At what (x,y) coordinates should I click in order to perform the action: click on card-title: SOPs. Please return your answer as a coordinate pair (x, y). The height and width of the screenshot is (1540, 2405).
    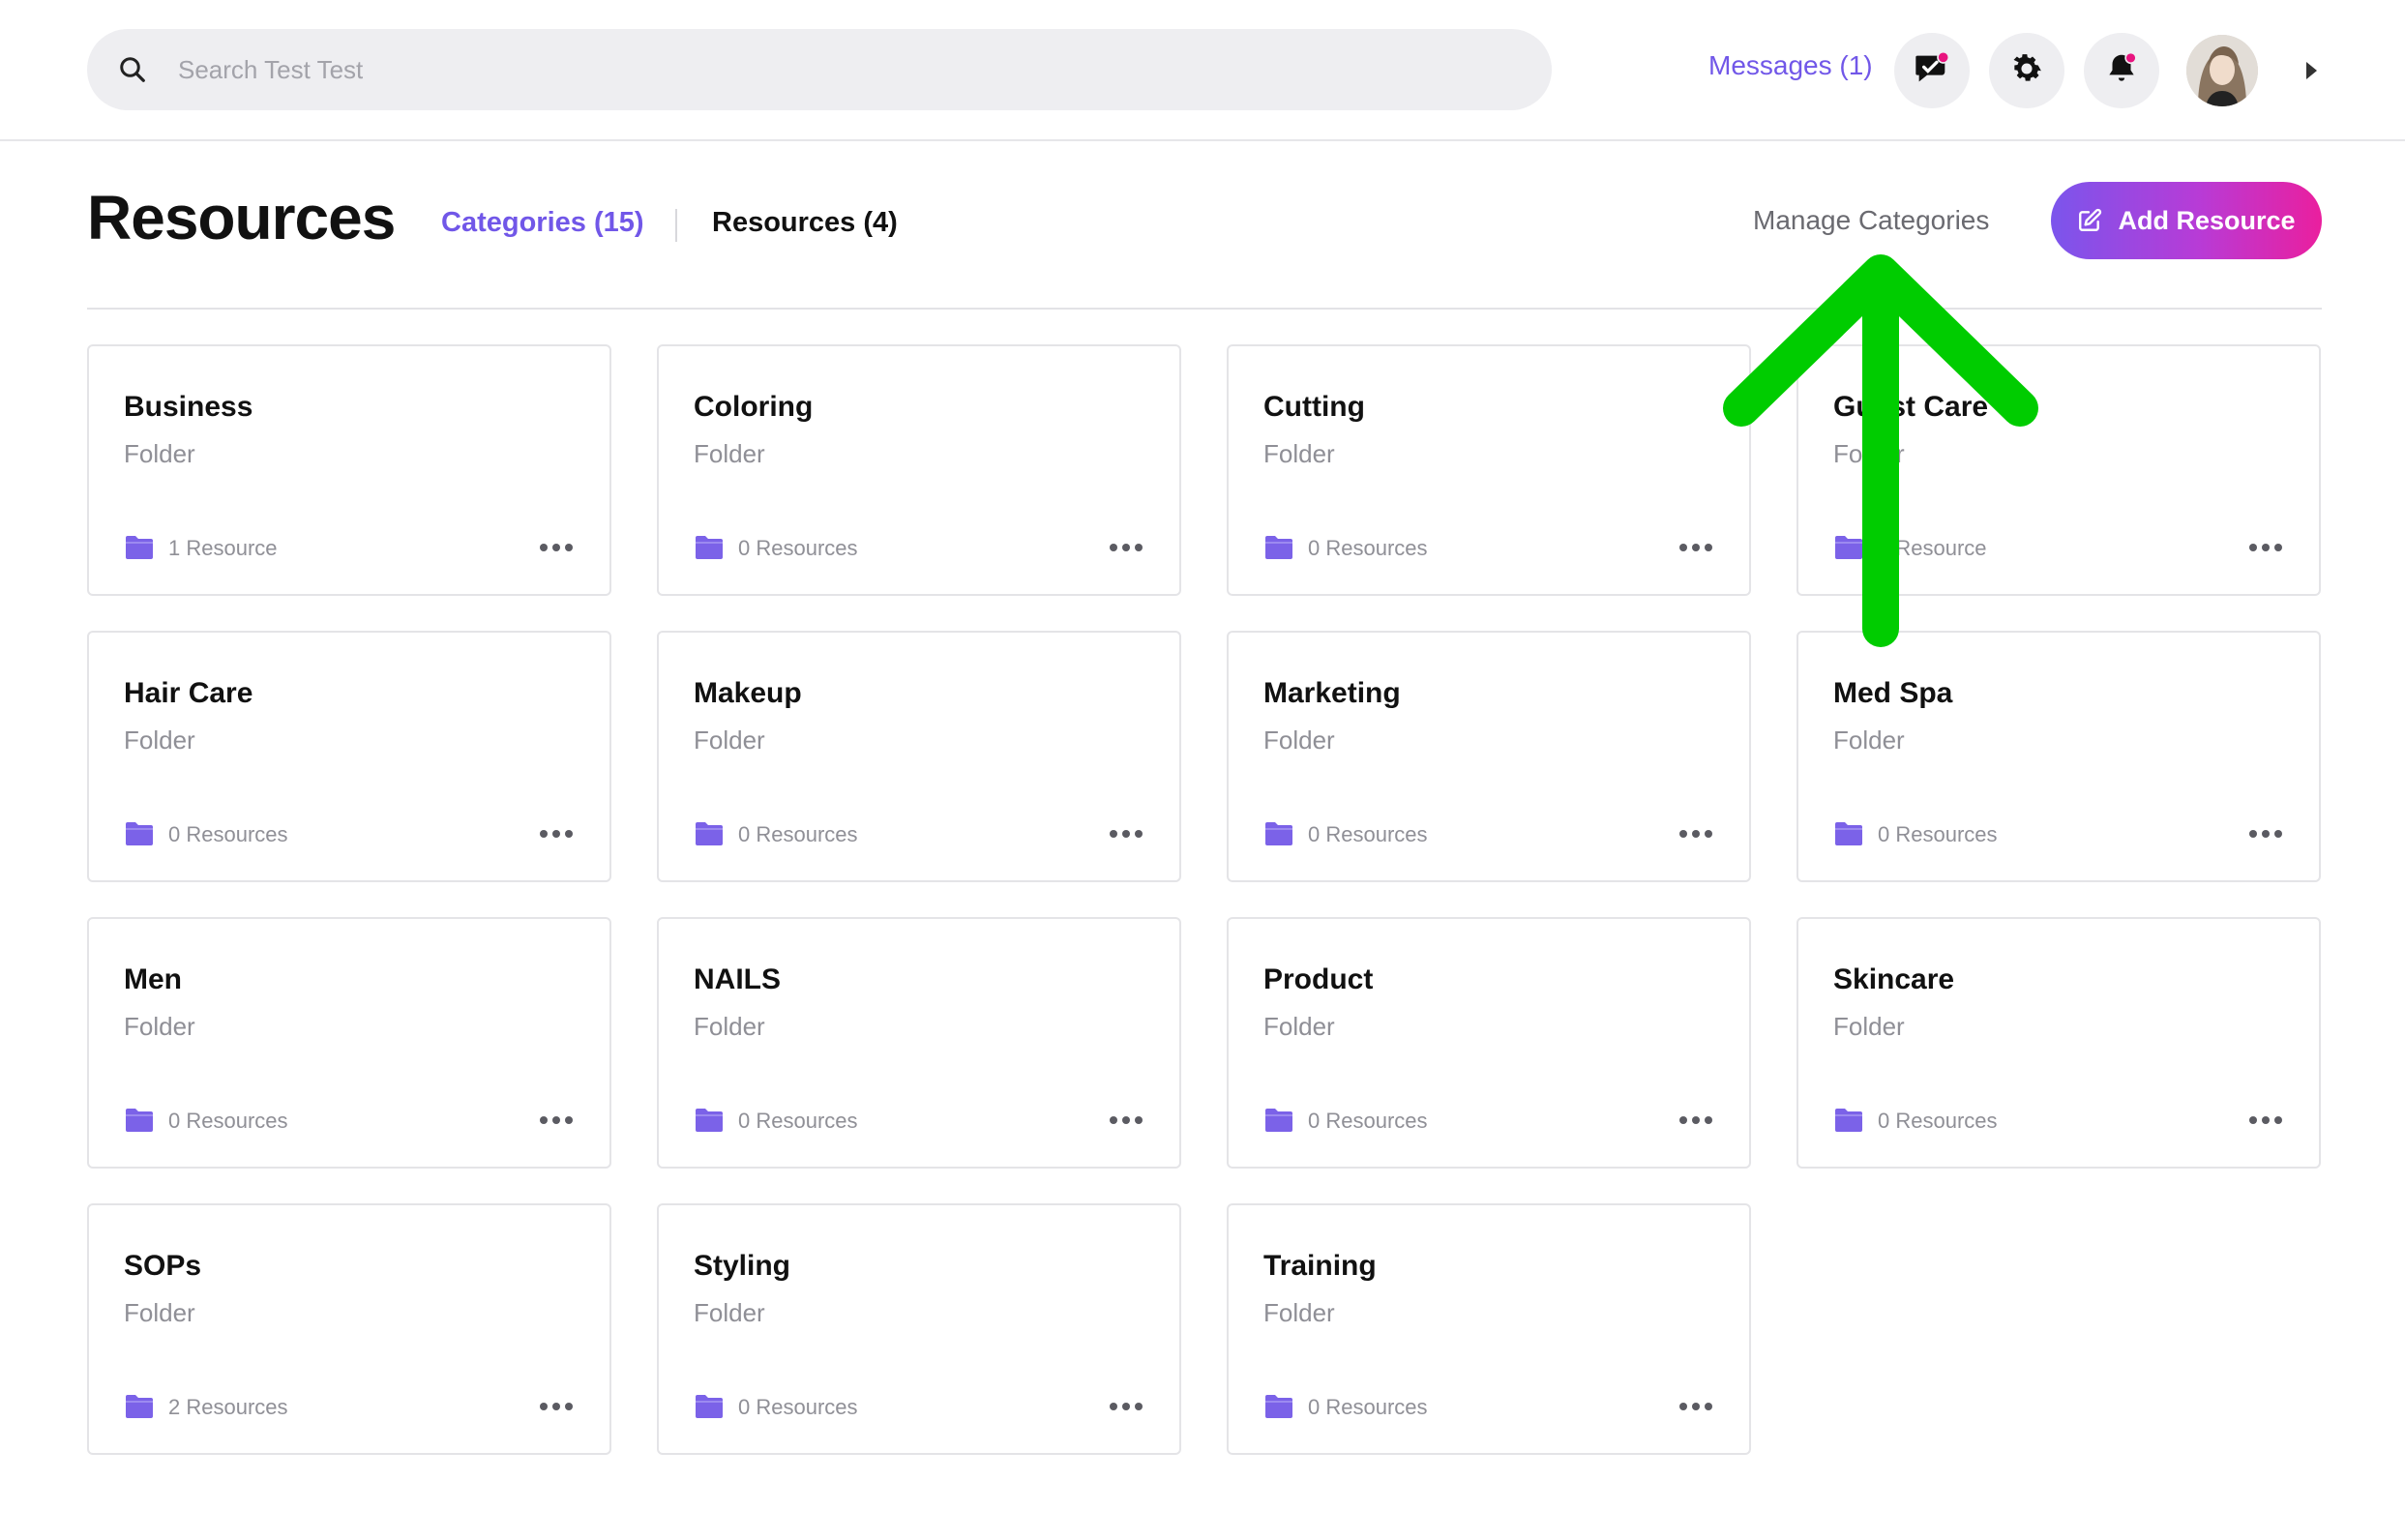
    Looking at the image, I should click on (163, 1266).